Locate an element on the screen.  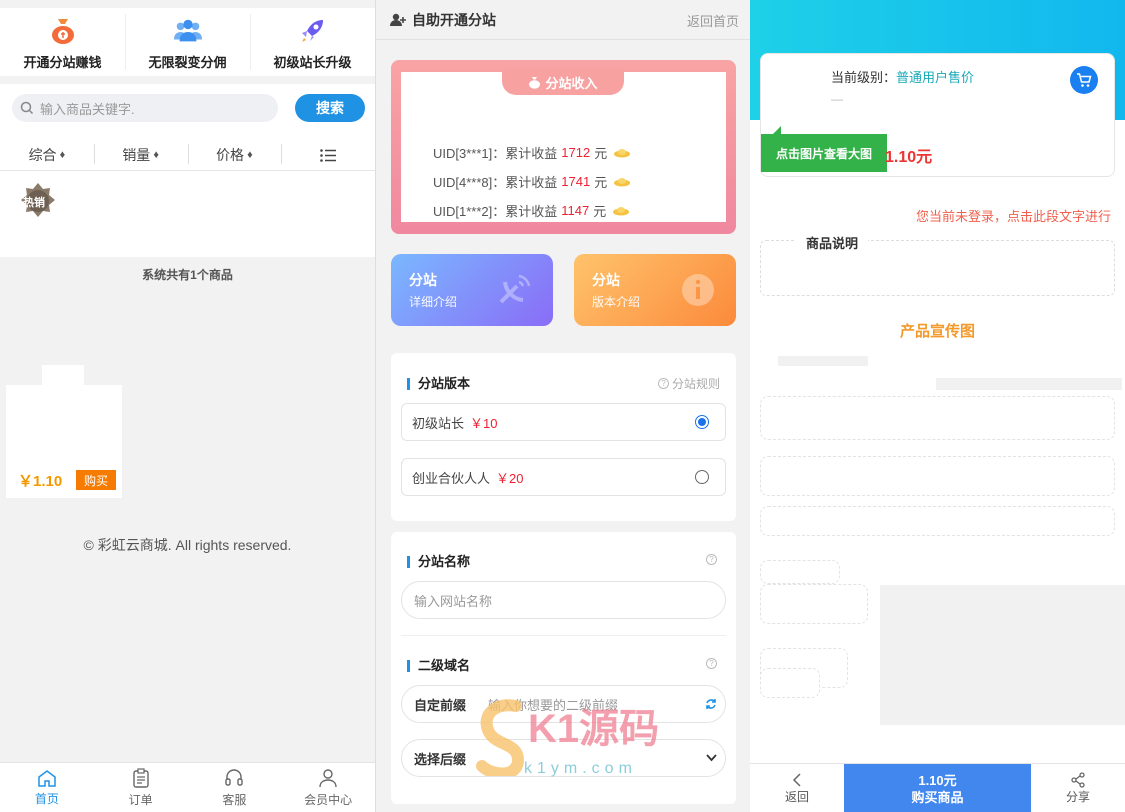
substation-version-card: 分站 版本介绍 is located at coordinates (655, 290).